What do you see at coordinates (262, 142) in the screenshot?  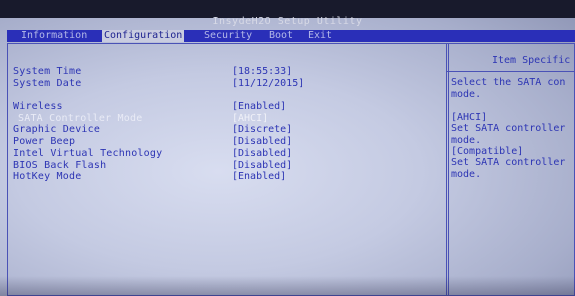 I see `setting-power-beep-value: [Disabled]` at bounding box center [262, 142].